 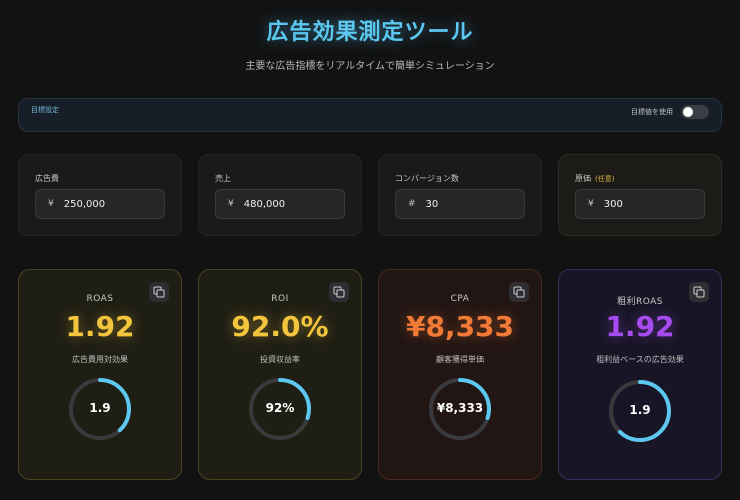 What do you see at coordinates (427, 178) in the screenshot?
I see `conversions-label: コンバージョン数` at bounding box center [427, 178].